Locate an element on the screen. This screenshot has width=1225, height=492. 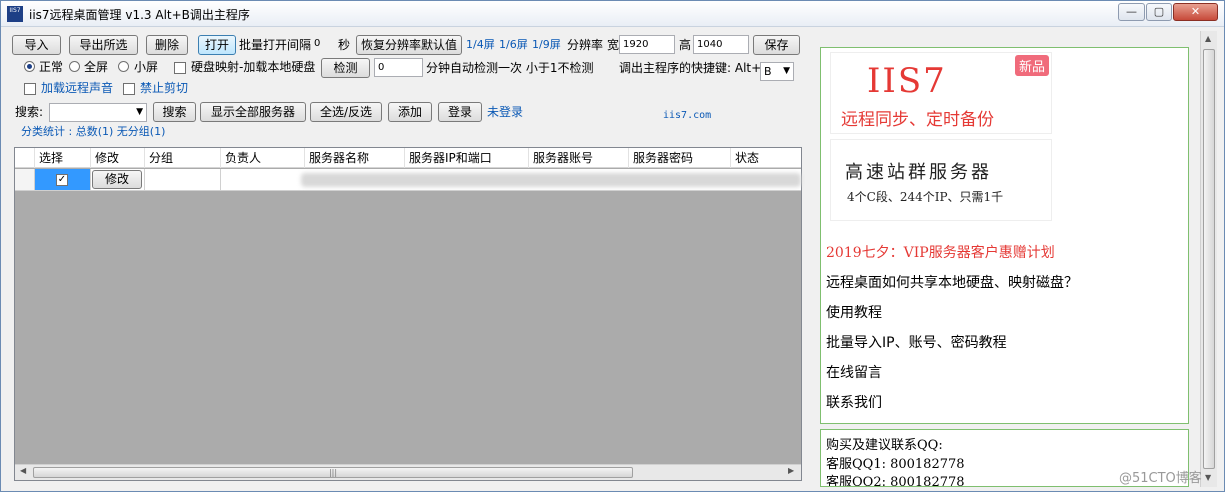
detect-desc: 分钟自动检测一次 小于1不检测 is located at coordinates (510, 68).